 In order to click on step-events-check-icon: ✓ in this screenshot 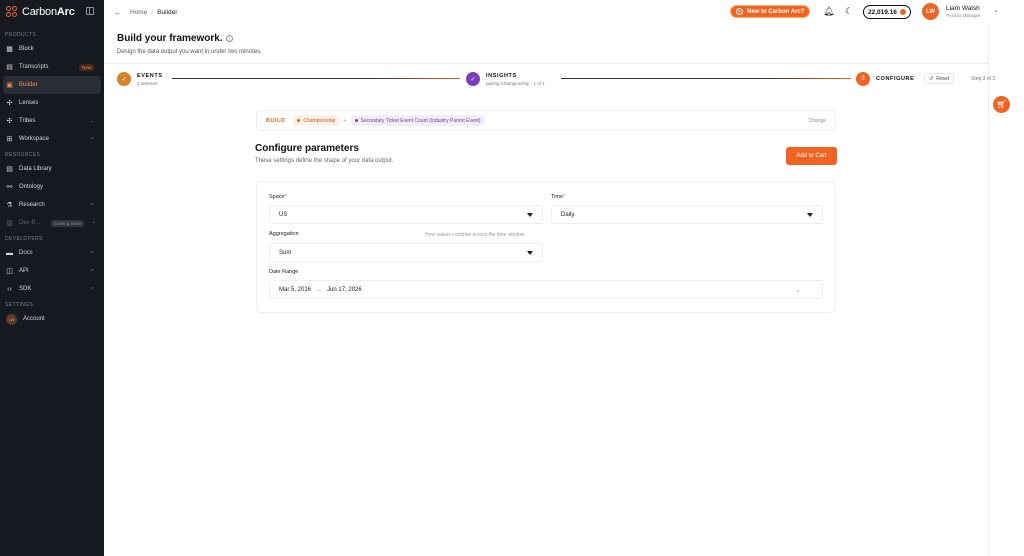, I will do `click(124, 79)`.